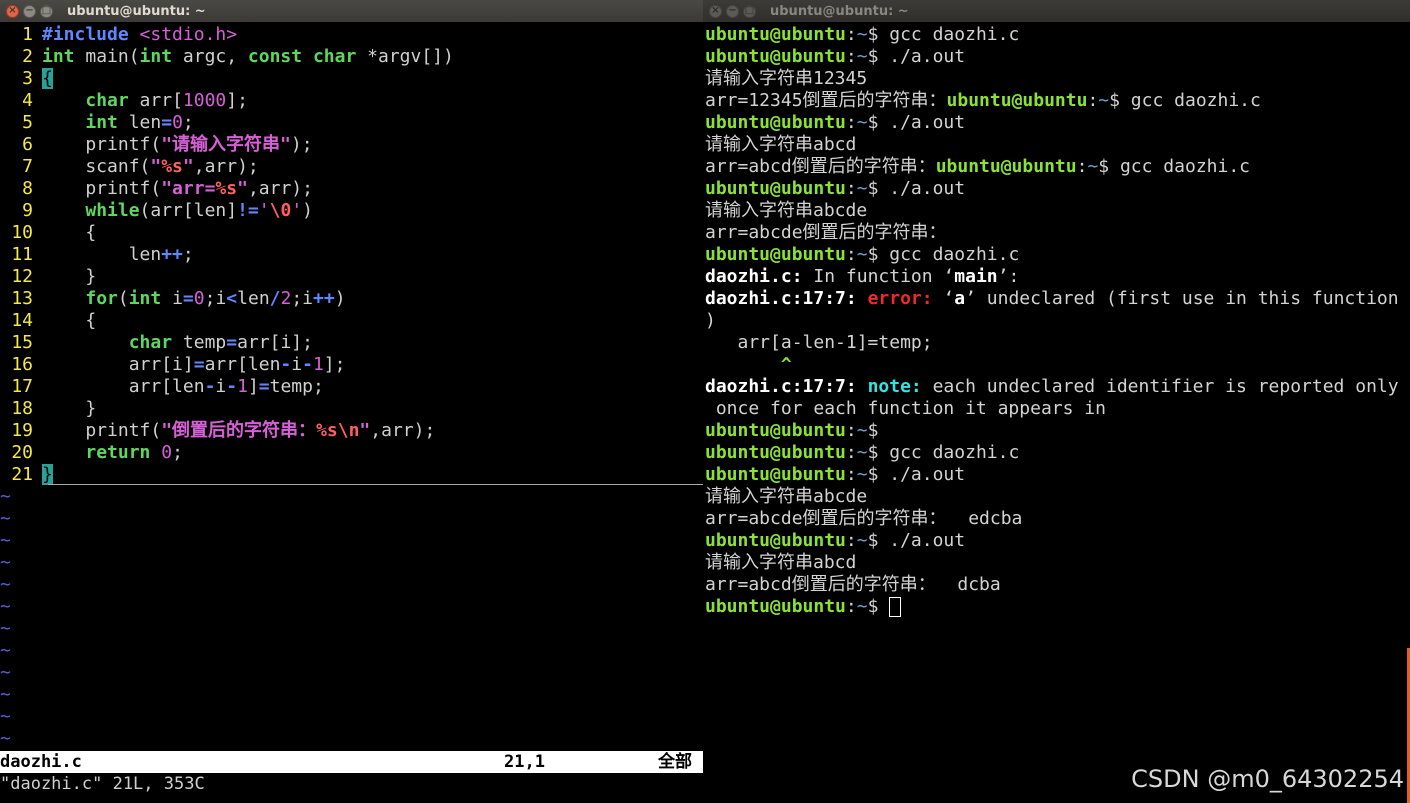 The width and height of the screenshot is (1410, 803). Describe the element at coordinates (351, 299) in the screenshot. I see `code-line: 13 for(int i=0;i<len/2;i++)` at that location.